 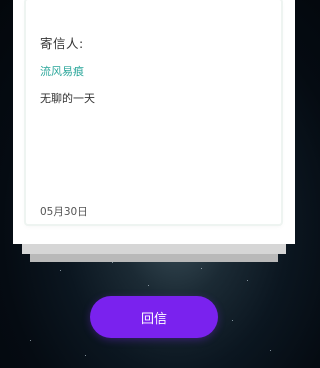 What do you see at coordinates (62, 43) in the screenshot?
I see `sender-label: 寄信人:` at bounding box center [62, 43].